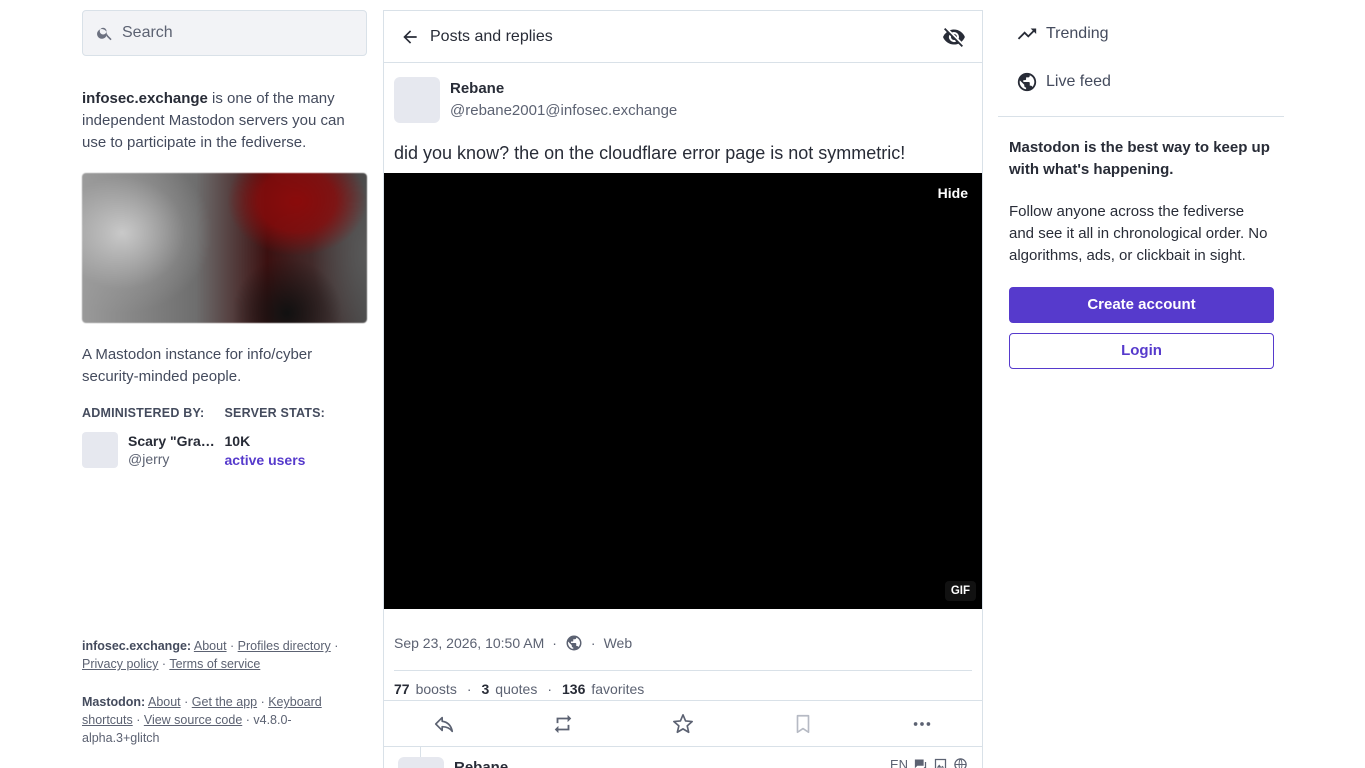 This screenshot has height=768, width=1365. Describe the element at coordinates (1141, 351) in the screenshot. I see `login-button: Login` at that location.